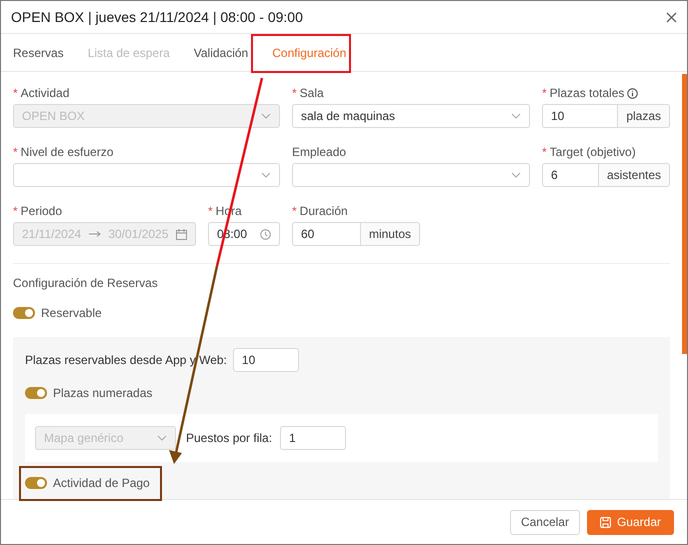 The width and height of the screenshot is (688, 545). What do you see at coordinates (324, 211) in the screenshot?
I see `field-label: Duración` at bounding box center [324, 211].